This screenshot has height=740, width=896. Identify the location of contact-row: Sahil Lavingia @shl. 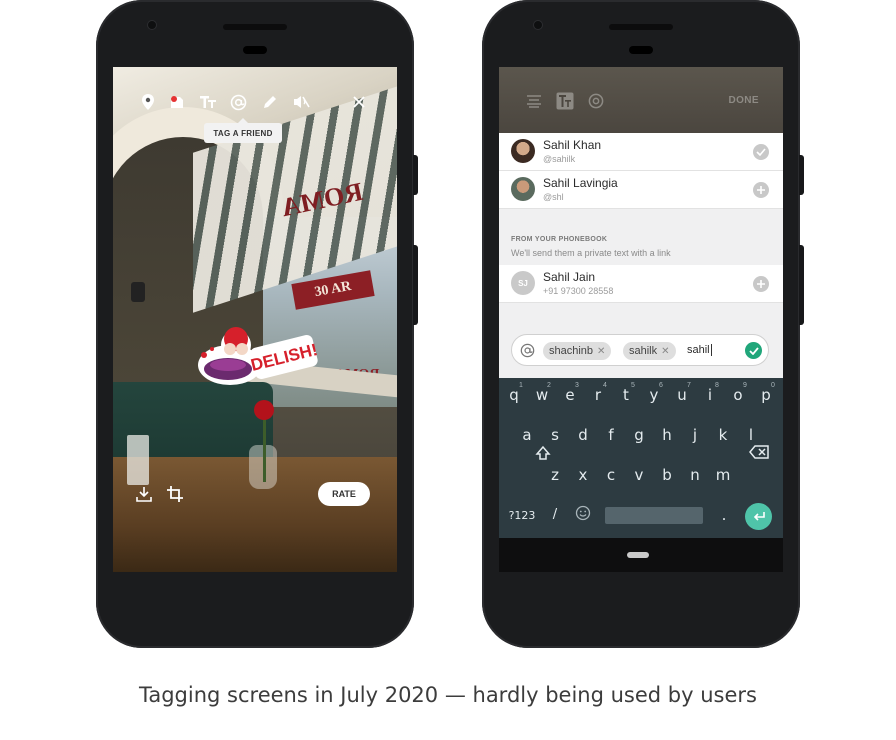
(641, 190).